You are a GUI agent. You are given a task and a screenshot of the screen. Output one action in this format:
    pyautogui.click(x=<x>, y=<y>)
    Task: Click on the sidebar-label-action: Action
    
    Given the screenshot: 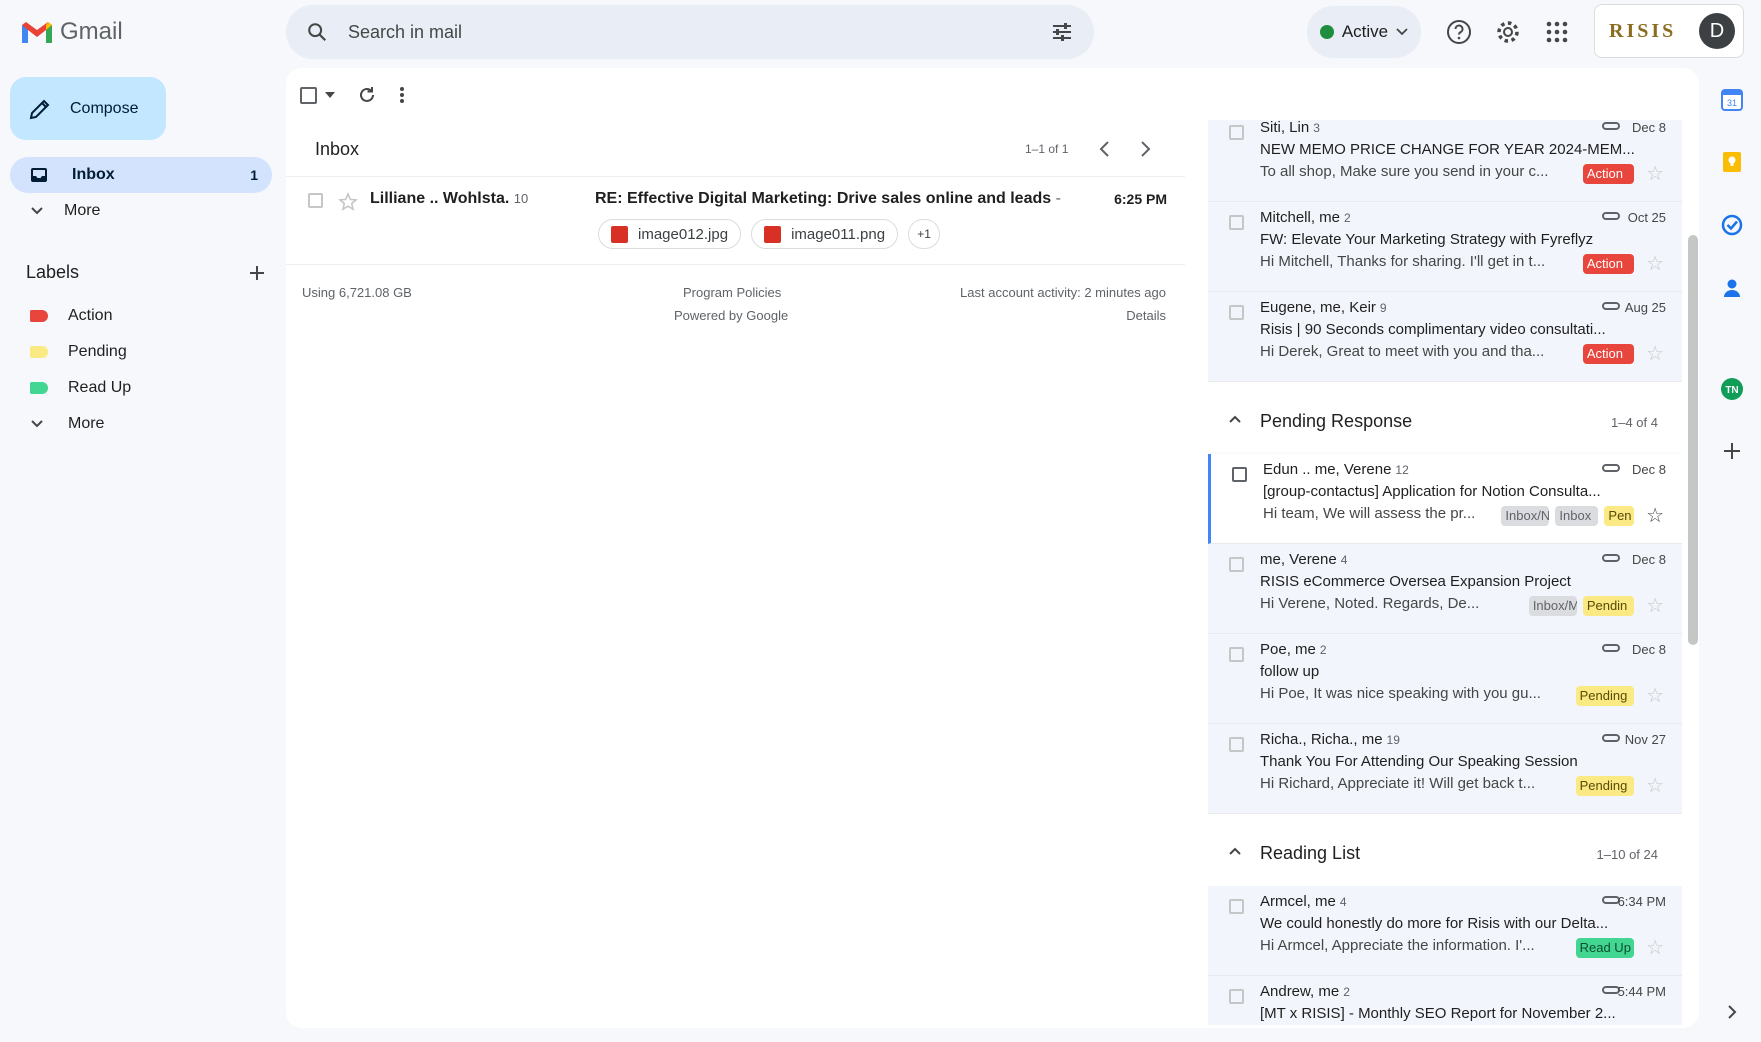 What is the action you would take?
    pyautogui.click(x=71, y=316)
    